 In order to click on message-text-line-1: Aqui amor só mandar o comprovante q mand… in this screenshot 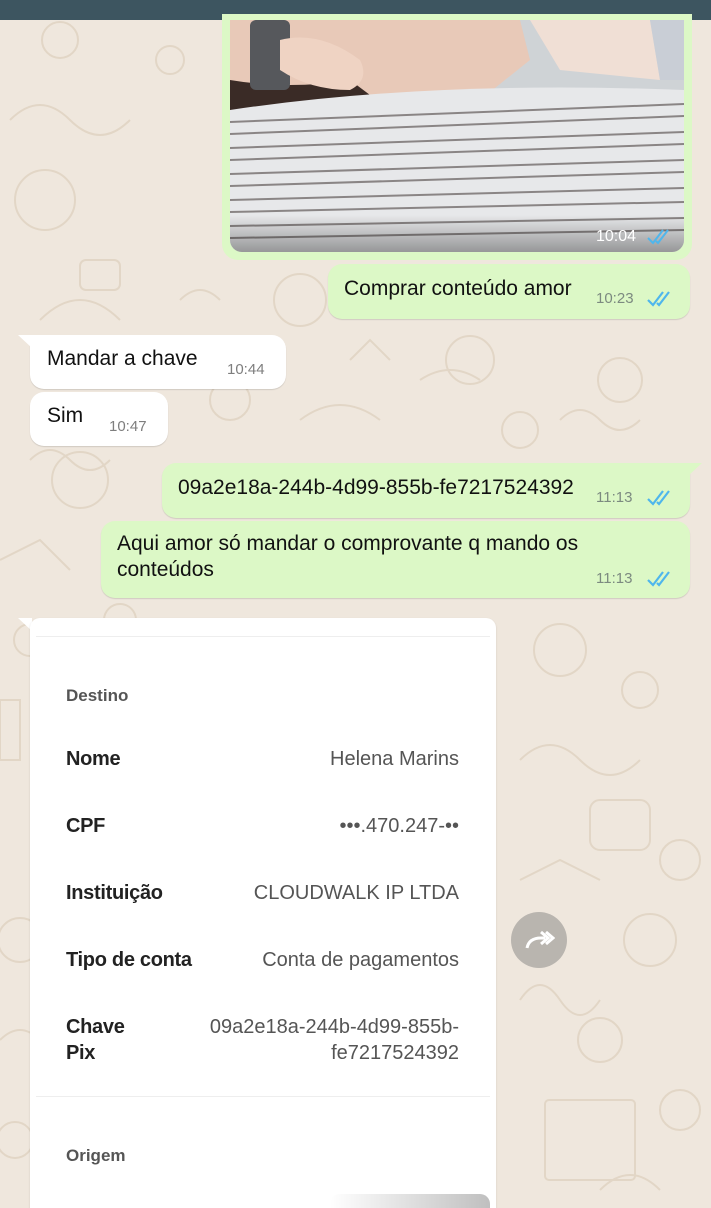, I will do `click(348, 543)`.